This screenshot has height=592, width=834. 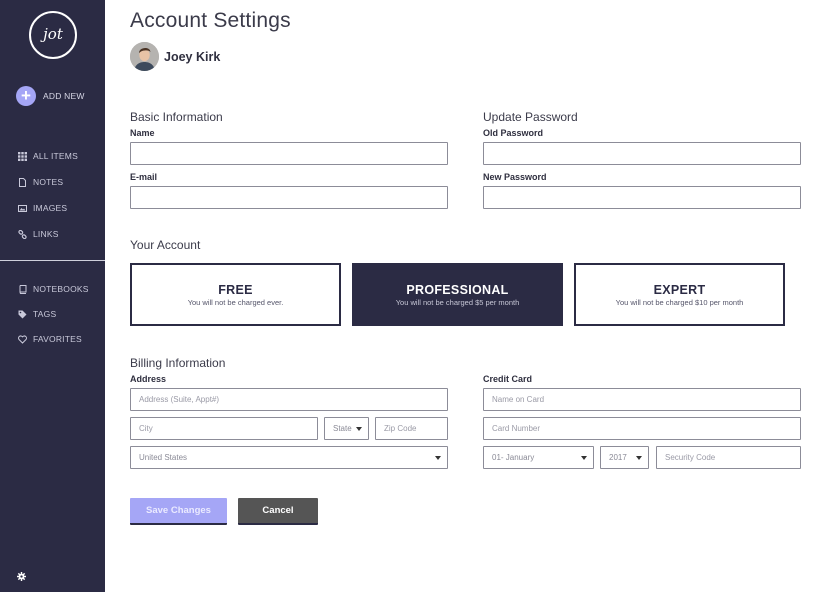 What do you see at coordinates (289, 197) in the screenshot?
I see `email-field` at bounding box center [289, 197].